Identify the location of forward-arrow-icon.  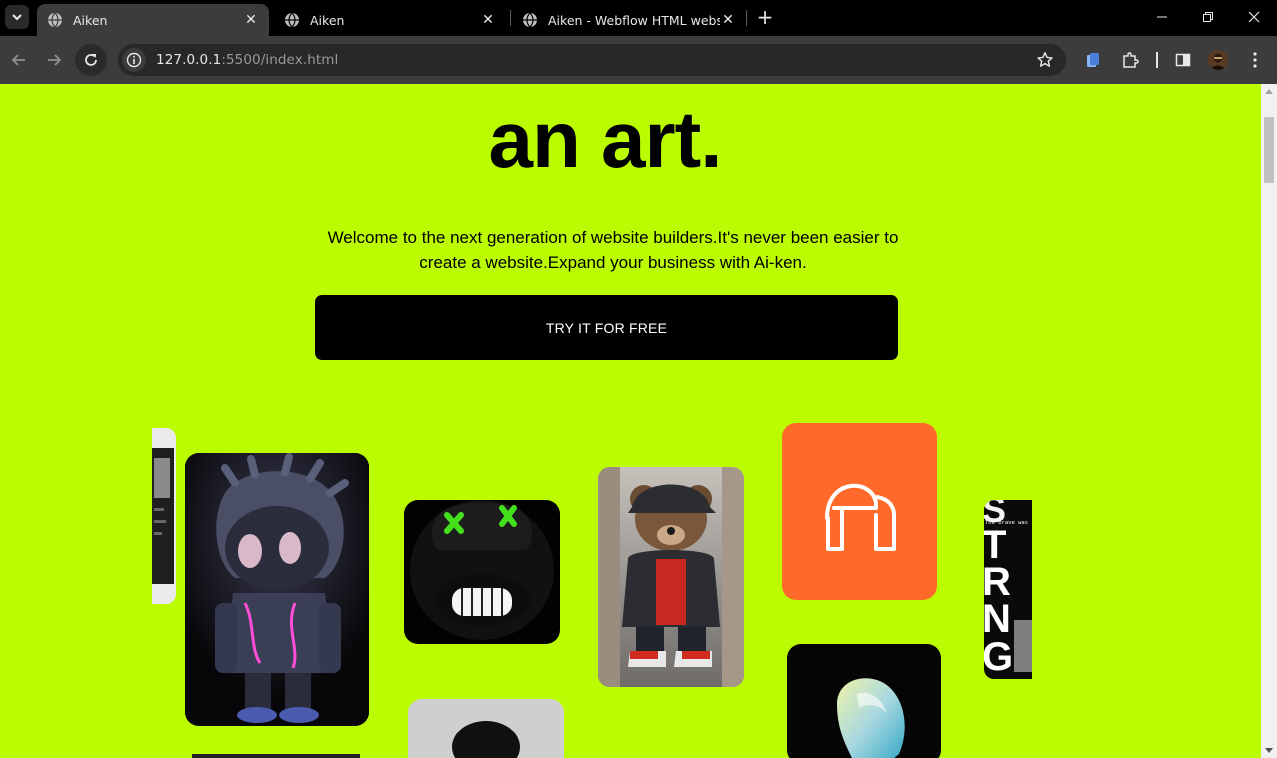
(55, 60).